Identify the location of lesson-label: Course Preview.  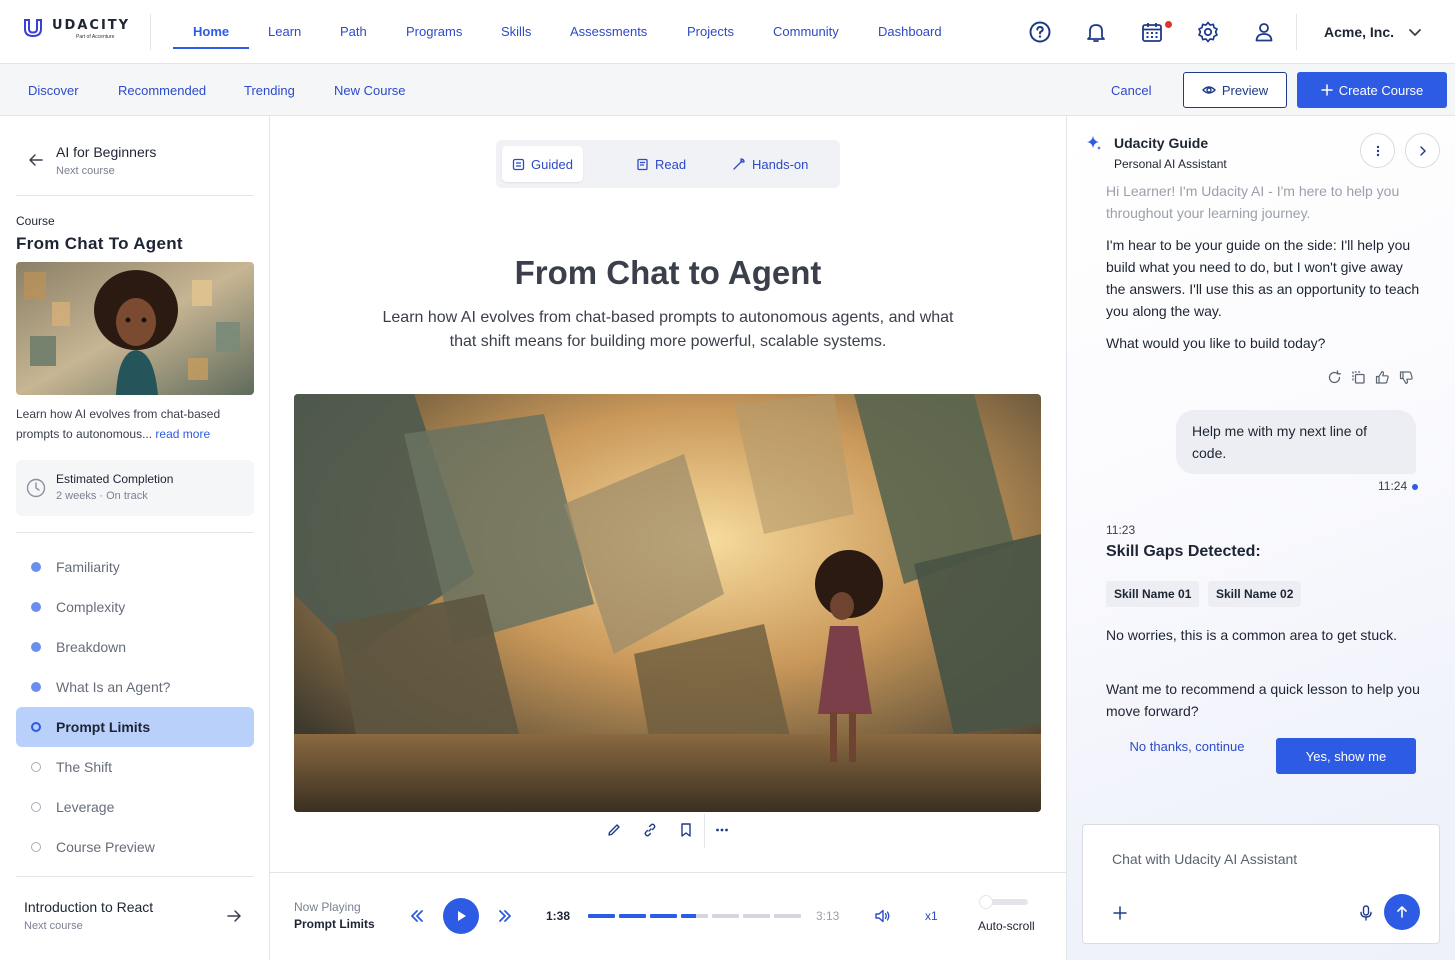
(105, 847).